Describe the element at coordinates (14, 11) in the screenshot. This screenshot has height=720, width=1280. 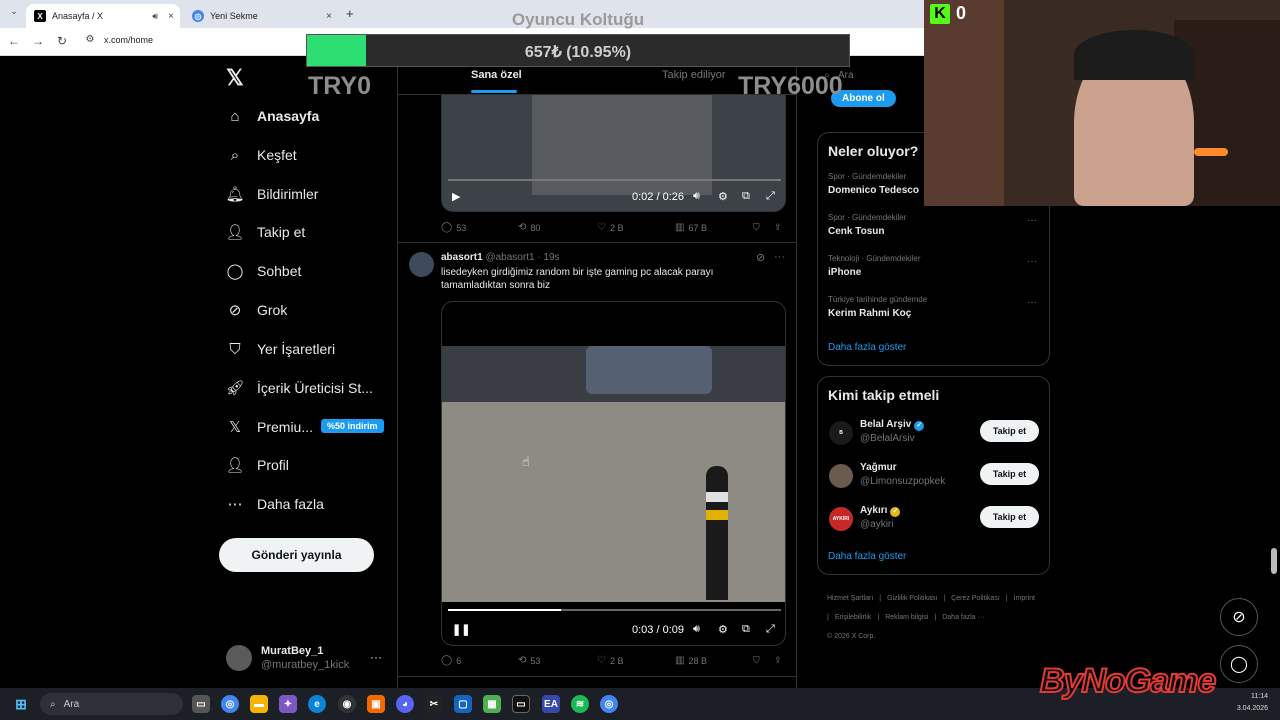
I see `tab-list-chevron-icon: ⌄` at that location.